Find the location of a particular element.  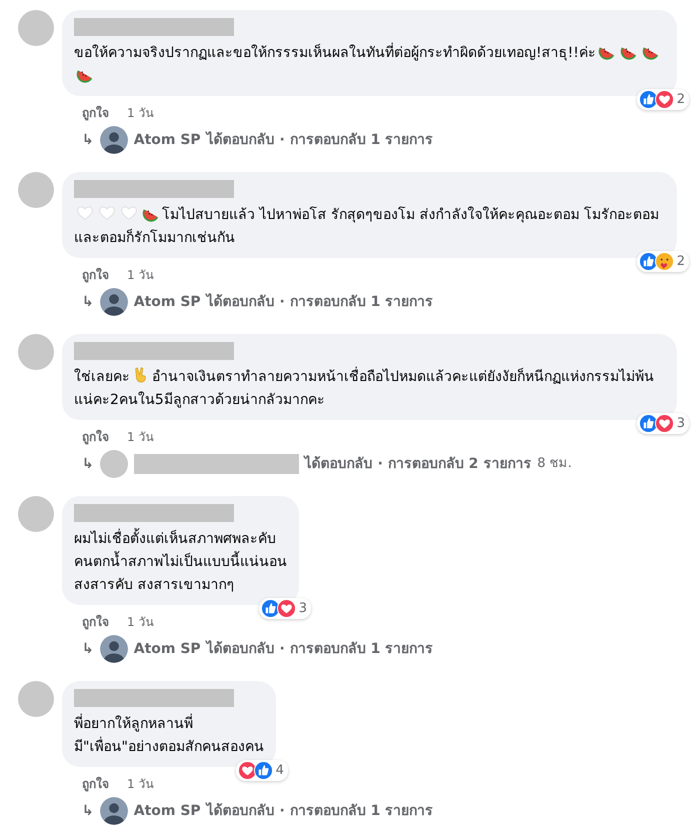

comment-text: ผมไม่เชื่อตั้งแต่เห็นสภาพศพละคับ คนตกน้ำสภาพไม่เป็นแบบนี้แน่นอน สงสารคับ สงสารเขามากๆ is located at coordinates (180, 562).